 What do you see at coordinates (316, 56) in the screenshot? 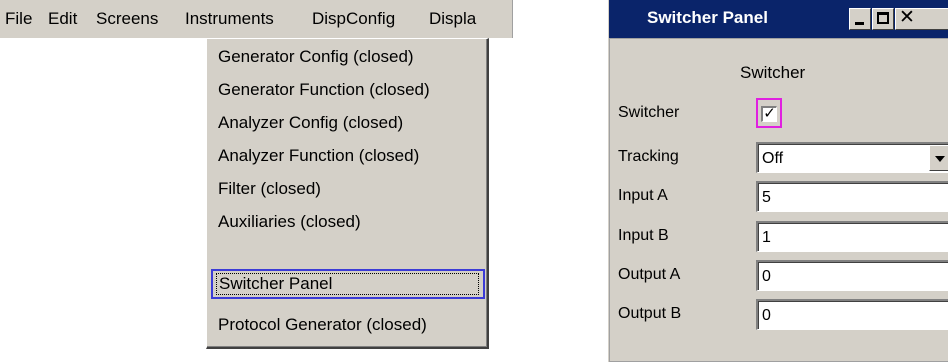
I see `menu-item-label: Generator Config (closed)` at bounding box center [316, 56].